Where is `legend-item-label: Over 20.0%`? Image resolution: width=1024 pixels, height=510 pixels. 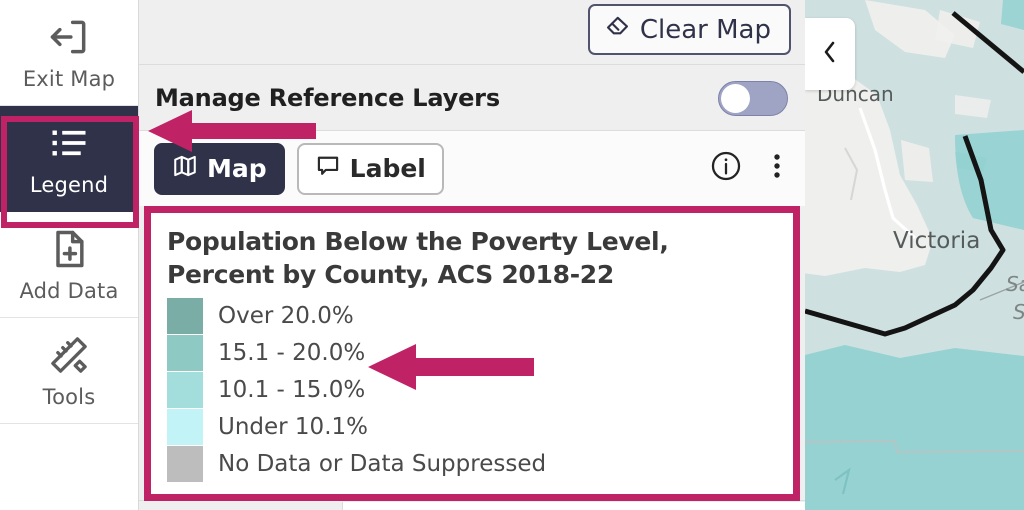
legend-item-label: Over 20.0% is located at coordinates (286, 315).